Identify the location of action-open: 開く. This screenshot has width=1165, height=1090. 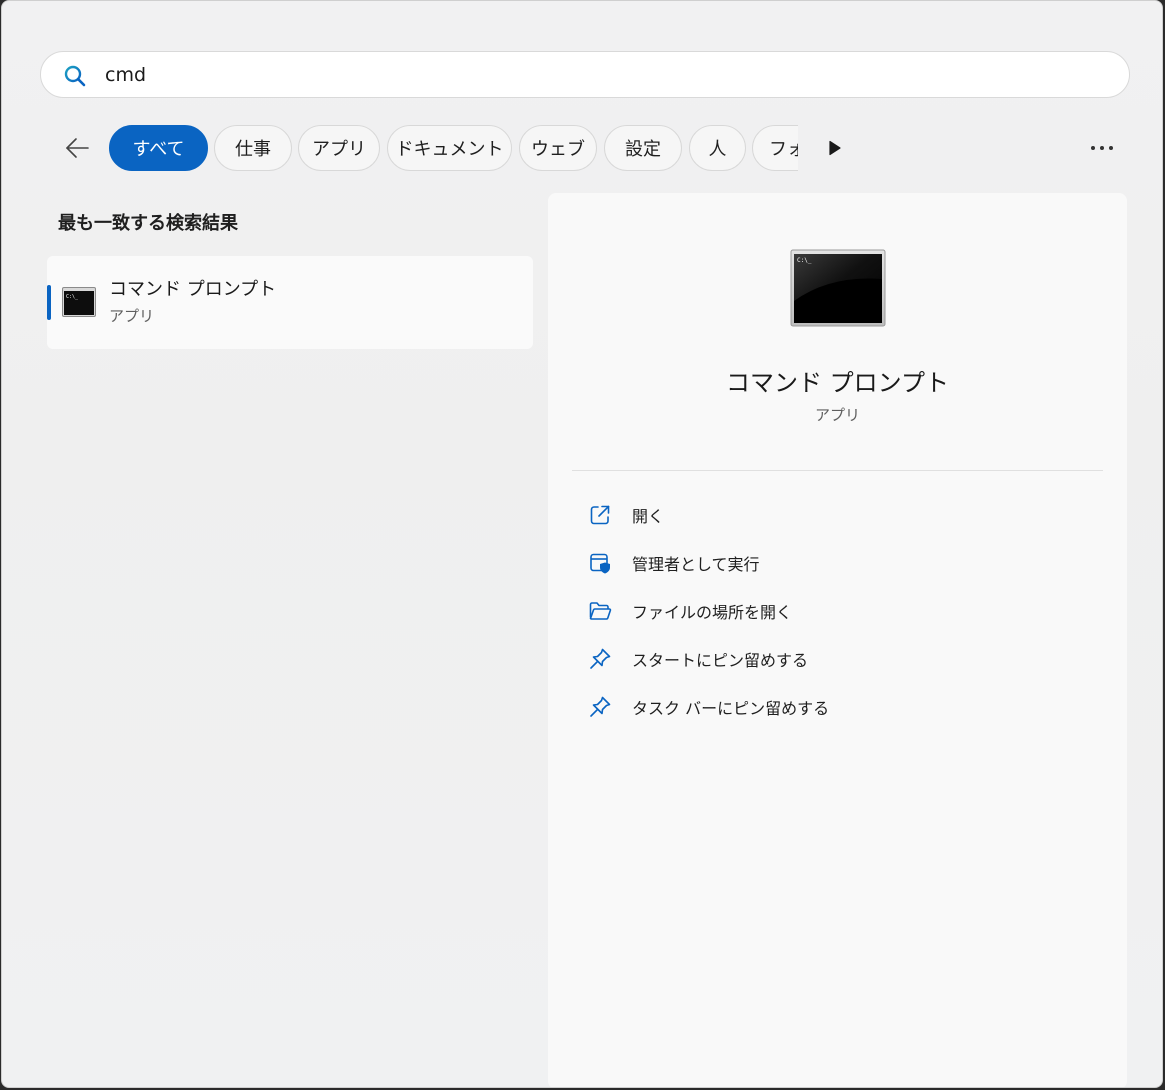
(838, 515).